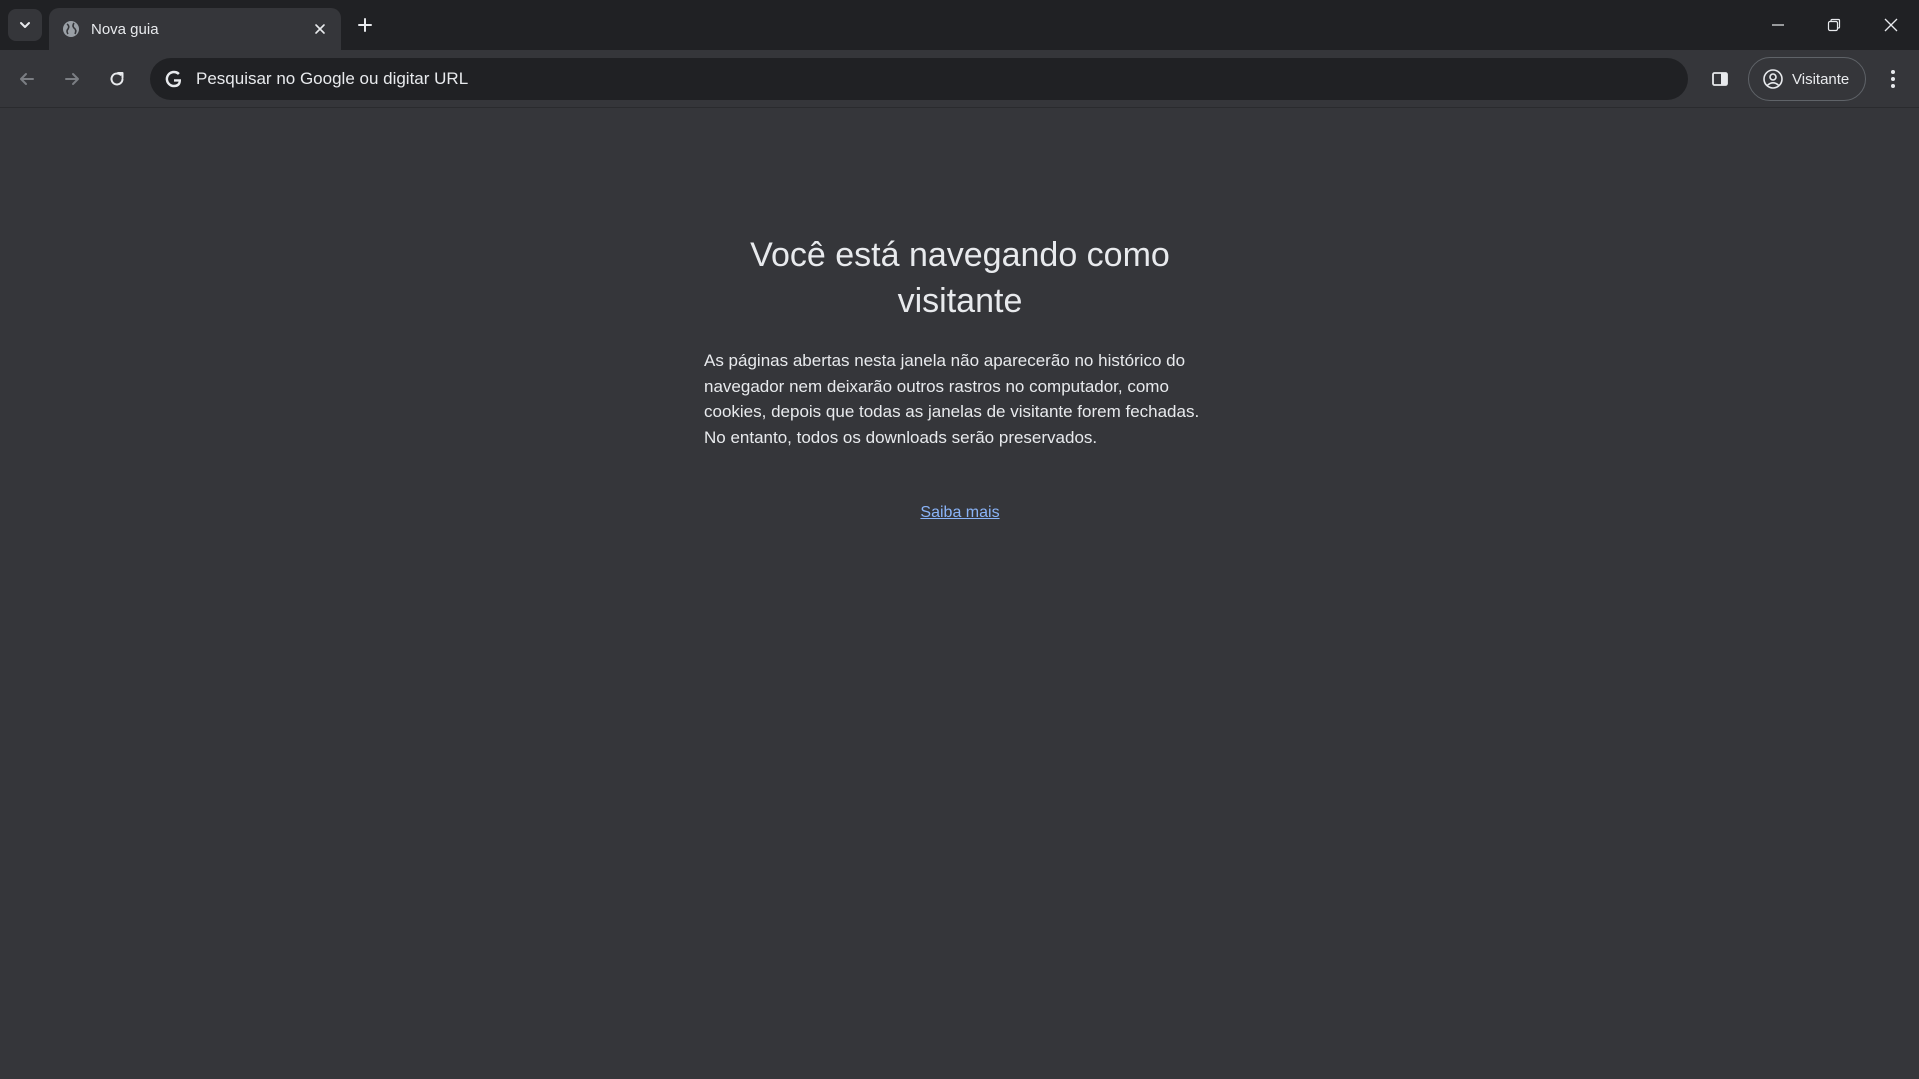 The height and width of the screenshot is (1079, 1919). I want to click on tab-strip: Nova guia, so click(959, 25).